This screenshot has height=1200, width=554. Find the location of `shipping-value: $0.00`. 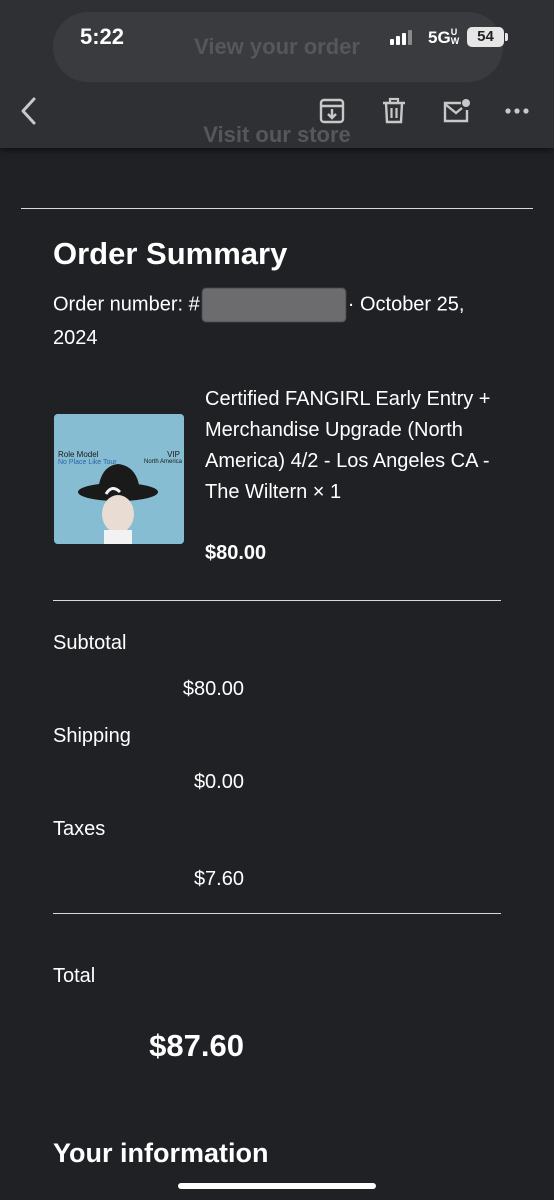

shipping-value: $0.00 is located at coordinates (218, 782).